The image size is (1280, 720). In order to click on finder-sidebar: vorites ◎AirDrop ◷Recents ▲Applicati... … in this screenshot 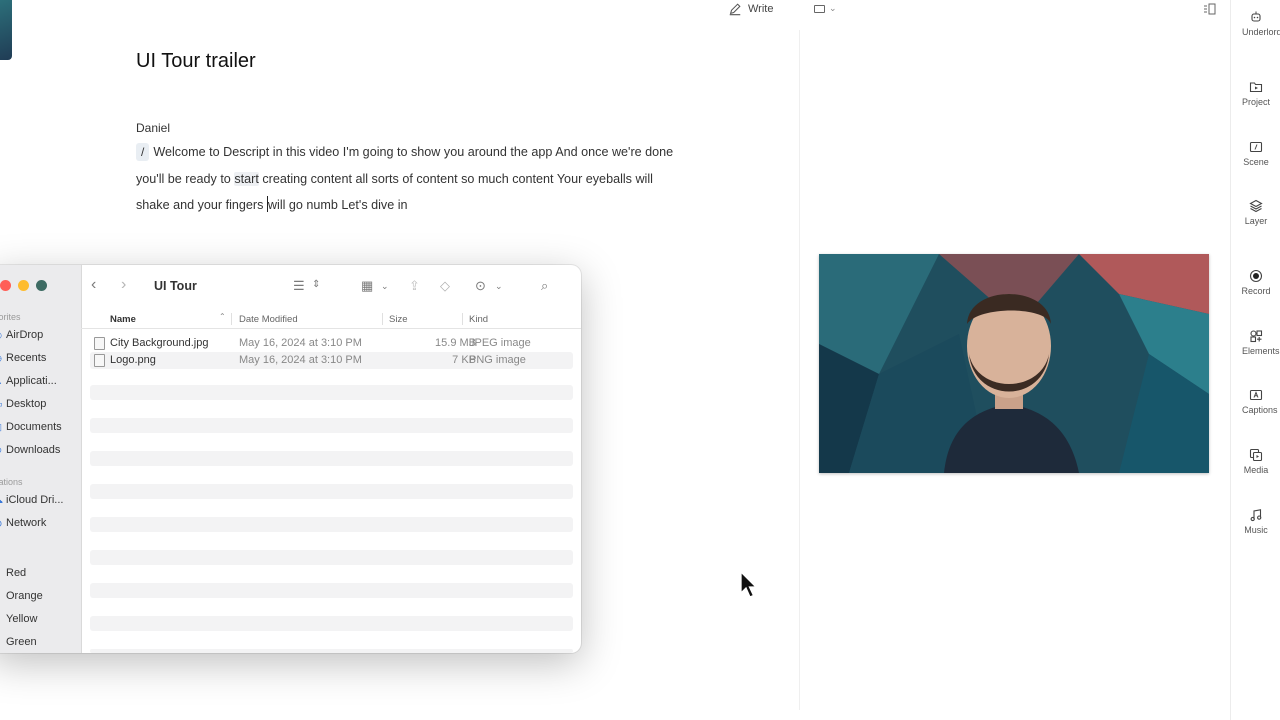, I will do `click(41, 459)`.